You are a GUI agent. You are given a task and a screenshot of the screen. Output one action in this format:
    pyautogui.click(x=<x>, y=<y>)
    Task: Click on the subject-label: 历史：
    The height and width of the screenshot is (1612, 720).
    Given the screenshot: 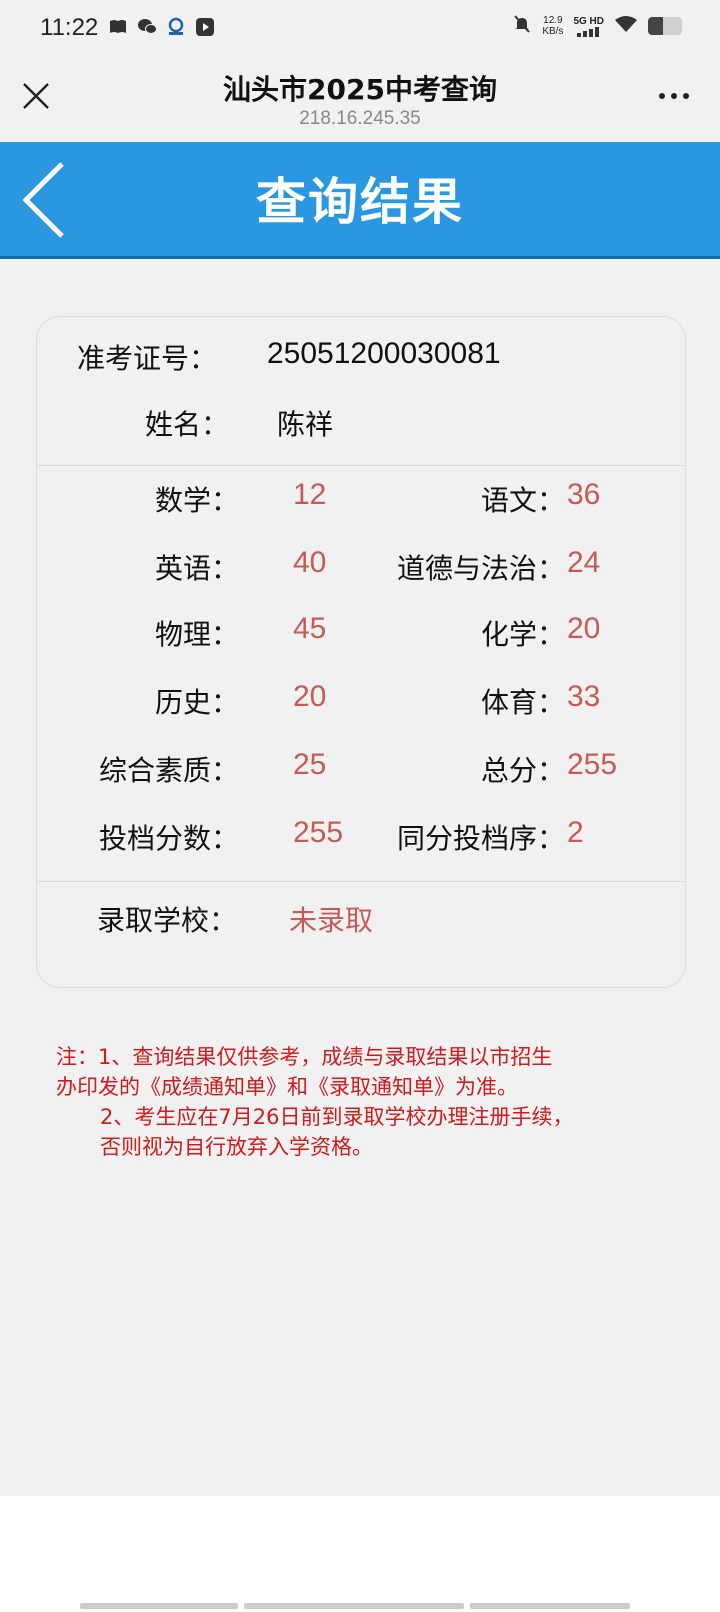 What is the action you would take?
    pyautogui.click(x=196, y=702)
    